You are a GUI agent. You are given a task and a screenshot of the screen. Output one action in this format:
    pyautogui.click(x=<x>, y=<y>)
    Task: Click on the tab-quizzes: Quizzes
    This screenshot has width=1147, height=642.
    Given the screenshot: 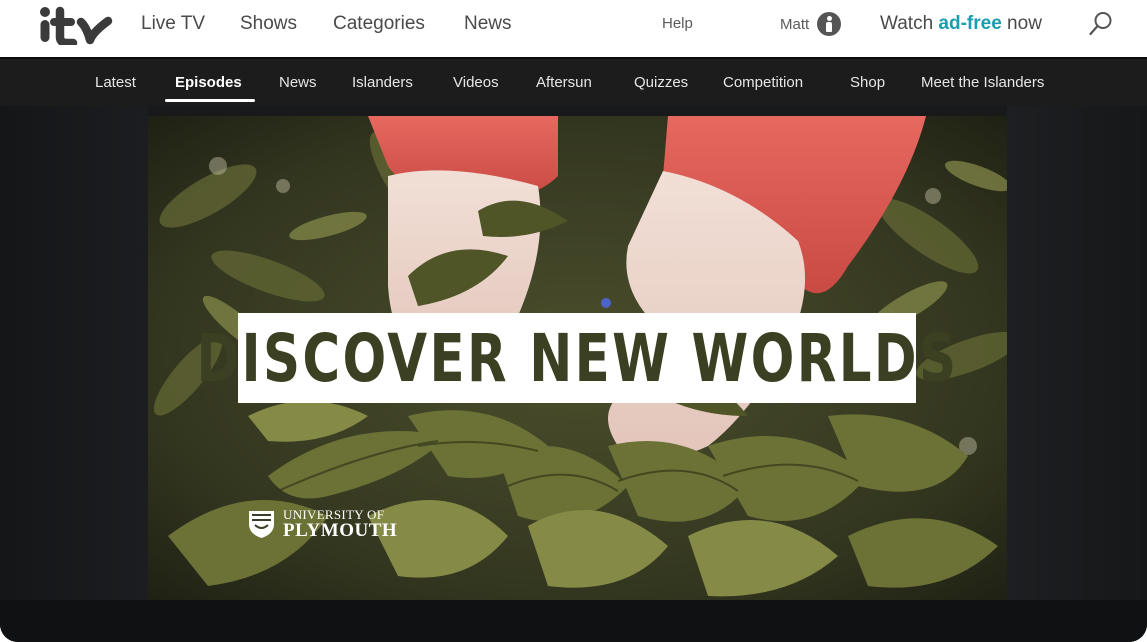 What is the action you would take?
    pyautogui.click(x=661, y=82)
    